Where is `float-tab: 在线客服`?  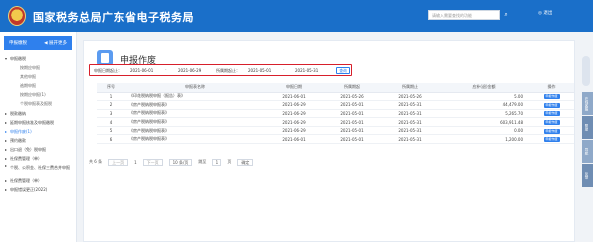 float-tab: 在线客服 is located at coordinates (587, 103).